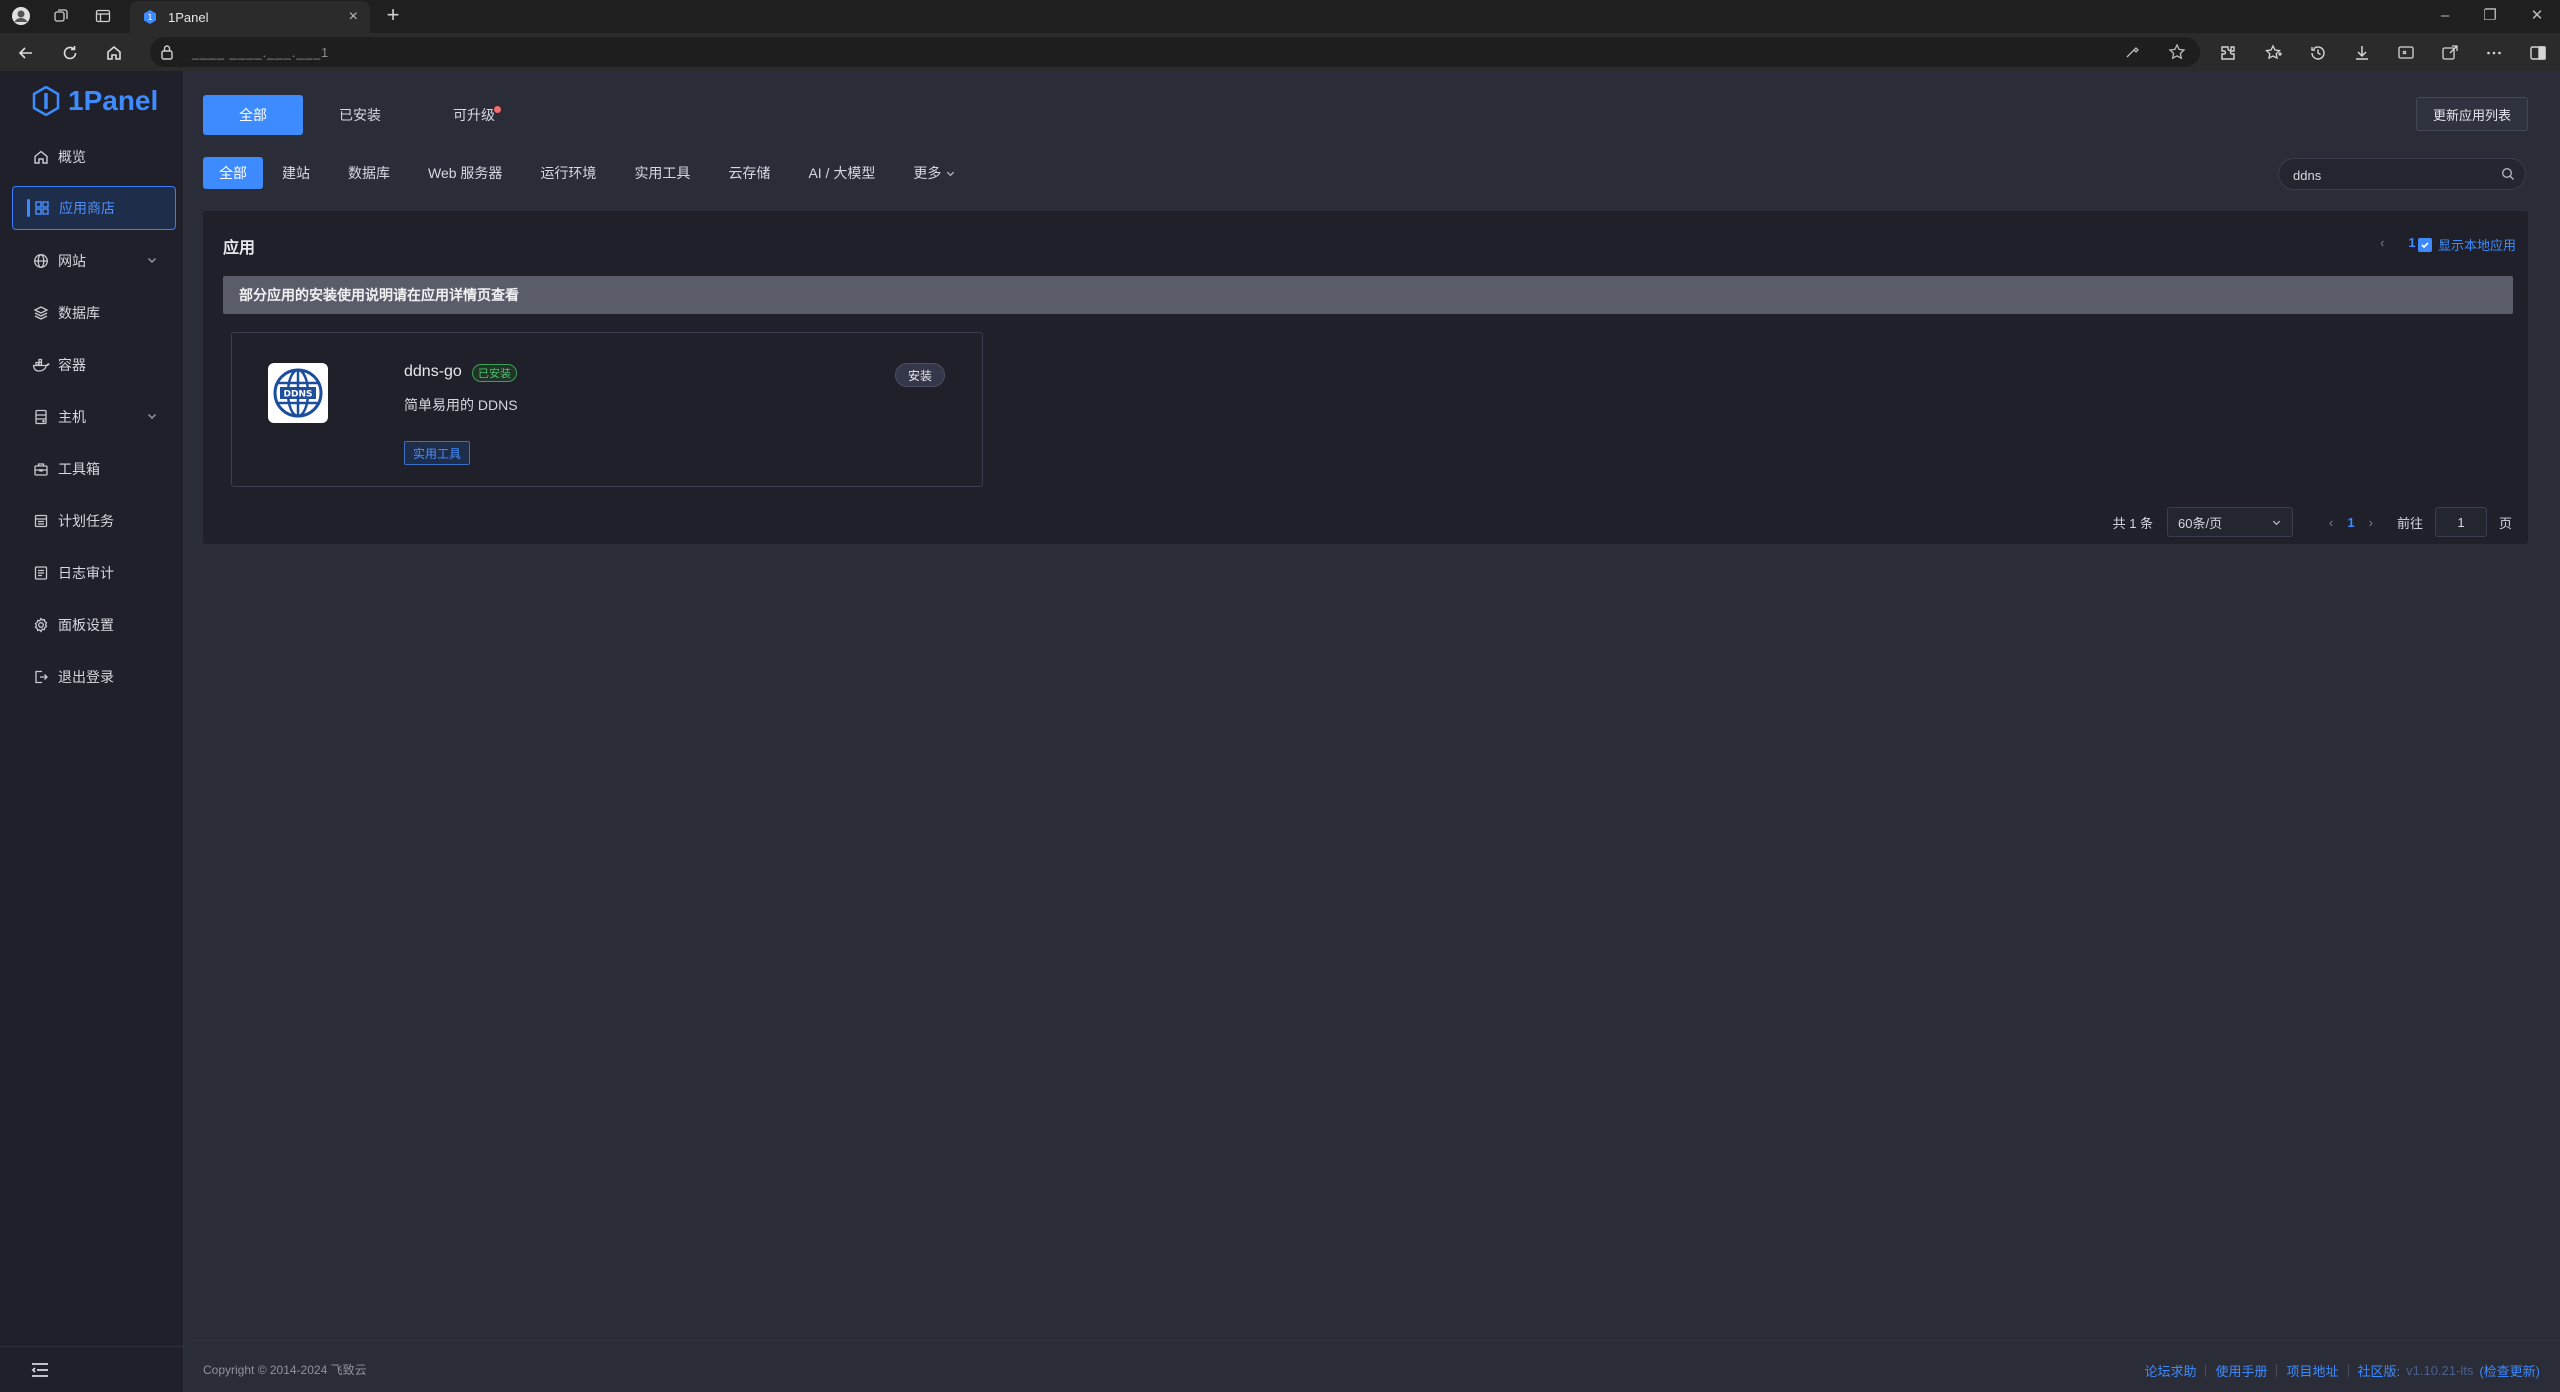 The image size is (2560, 1392). I want to click on browser-toolbar: ____ ____.___.___1, so click(1280, 52).